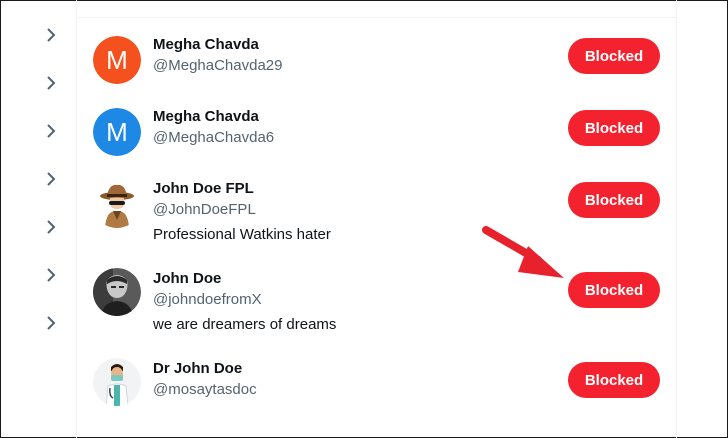  What do you see at coordinates (117, 382) in the screenshot?
I see `doctor-cartoon-avatar` at bounding box center [117, 382].